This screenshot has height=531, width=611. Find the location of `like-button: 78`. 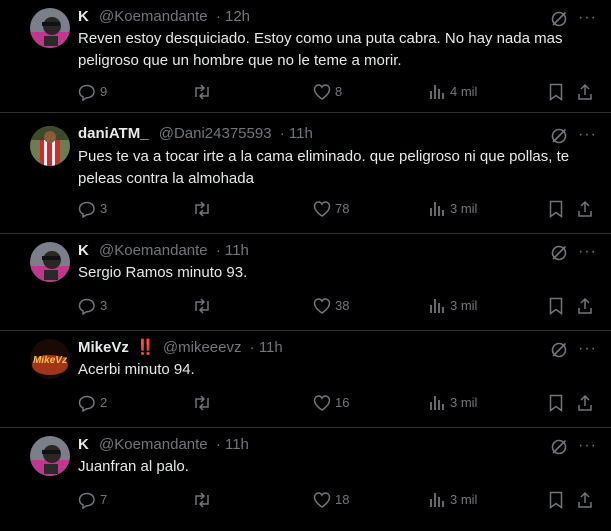

like-button: 78 is located at coordinates (331, 209).